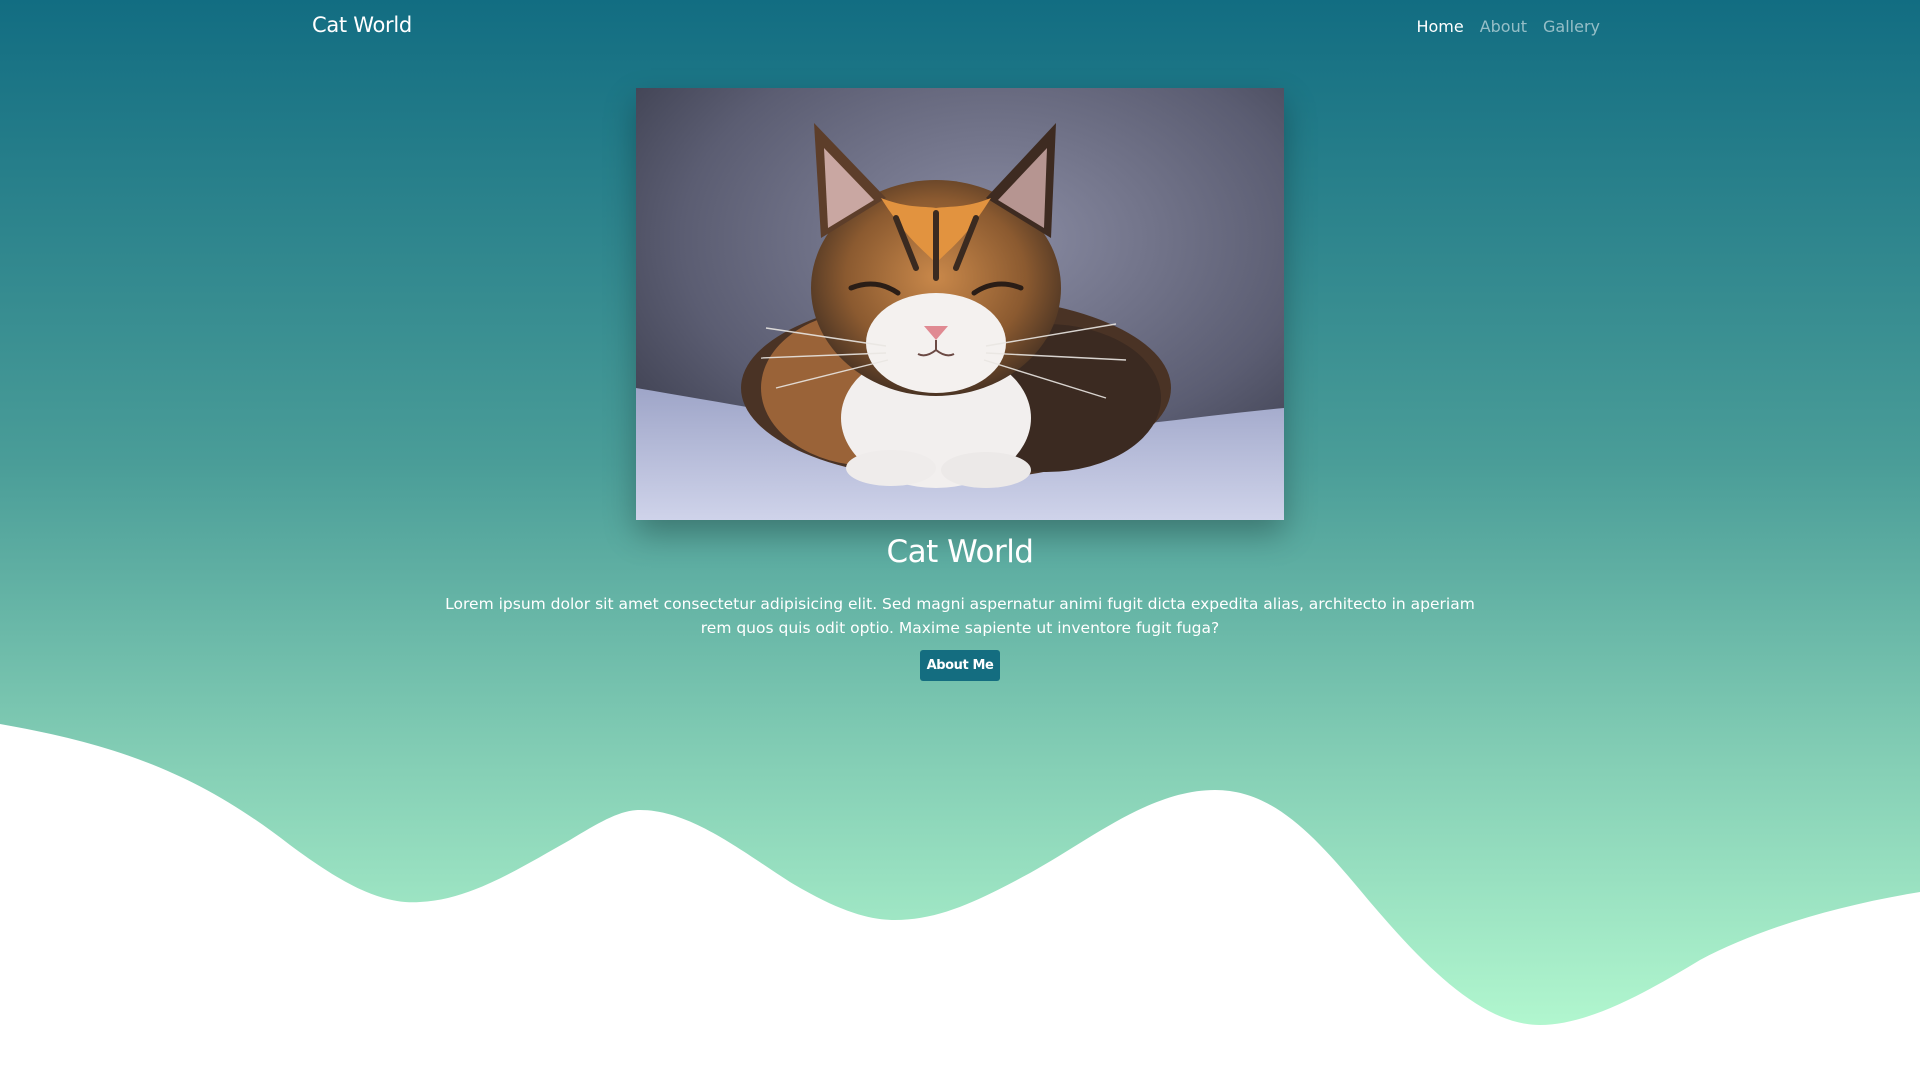 The image size is (1920, 1080). What do you see at coordinates (960, 665) in the screenshot?
I see `about-me-button: About Me` at bounding box center [960, 665].